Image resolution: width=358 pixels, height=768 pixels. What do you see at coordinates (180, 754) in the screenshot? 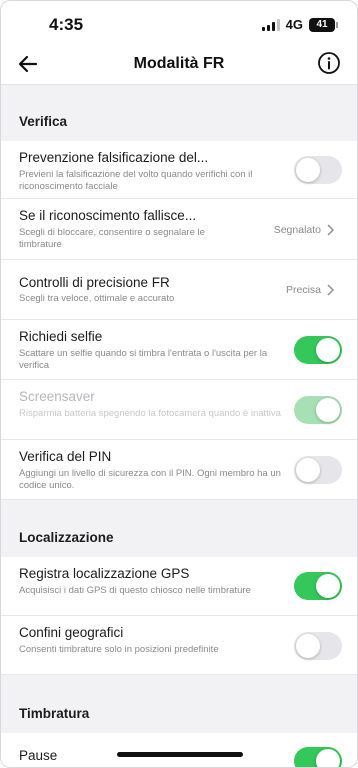
I see `home-indicator` at bounding box center [180, 754].